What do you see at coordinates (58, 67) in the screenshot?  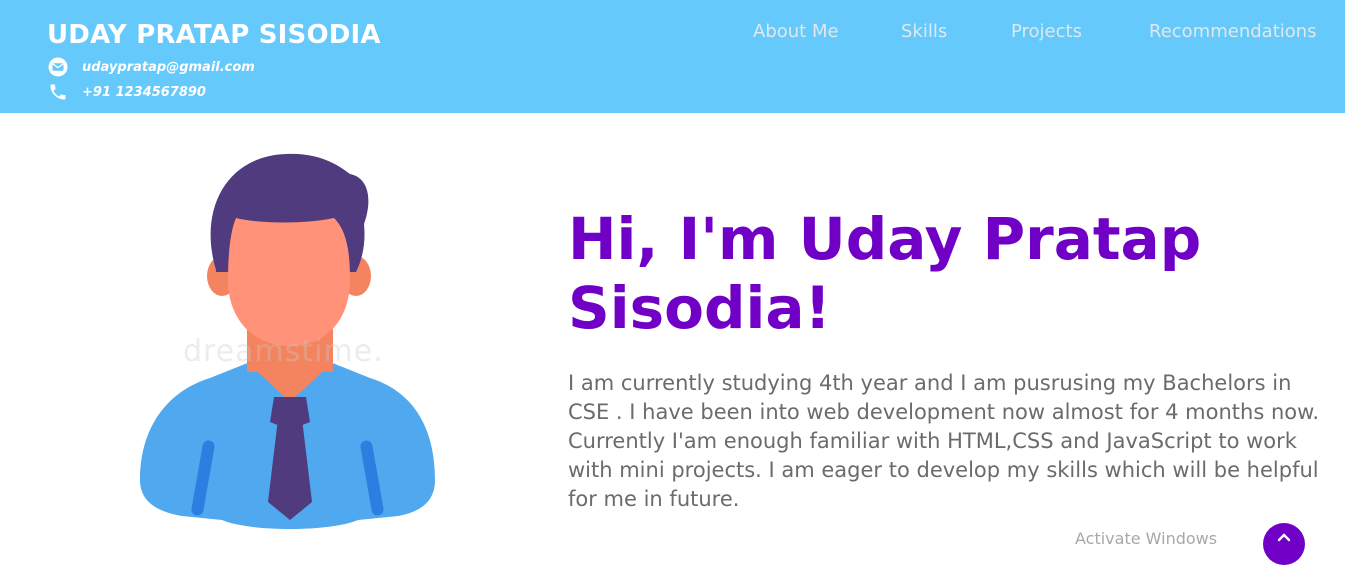 I see `envelope-icon` at bounding box center [58, 67].